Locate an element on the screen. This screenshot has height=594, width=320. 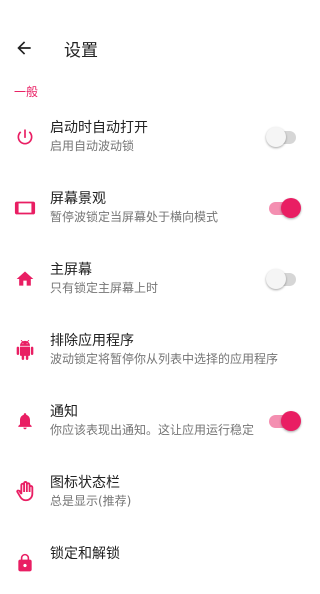
setting-description: 只有锁定主屏幕上时 is located at coordinates (104, 288).